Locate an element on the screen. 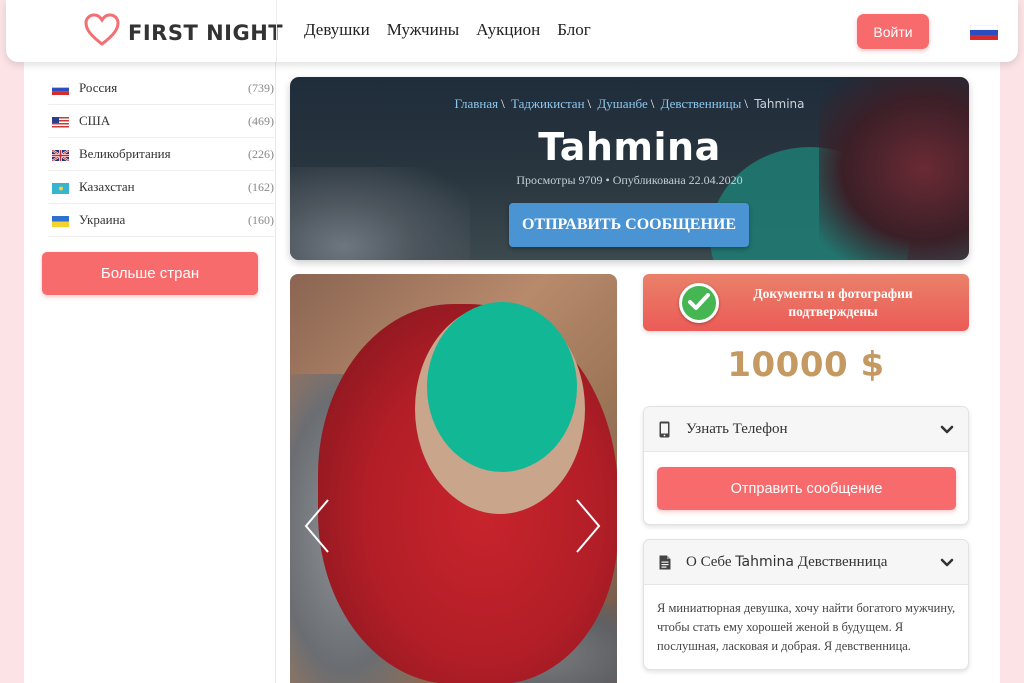 The image size is (1024, 683). country-item-russia: Россия (739) is located at coordinates (161, 88).